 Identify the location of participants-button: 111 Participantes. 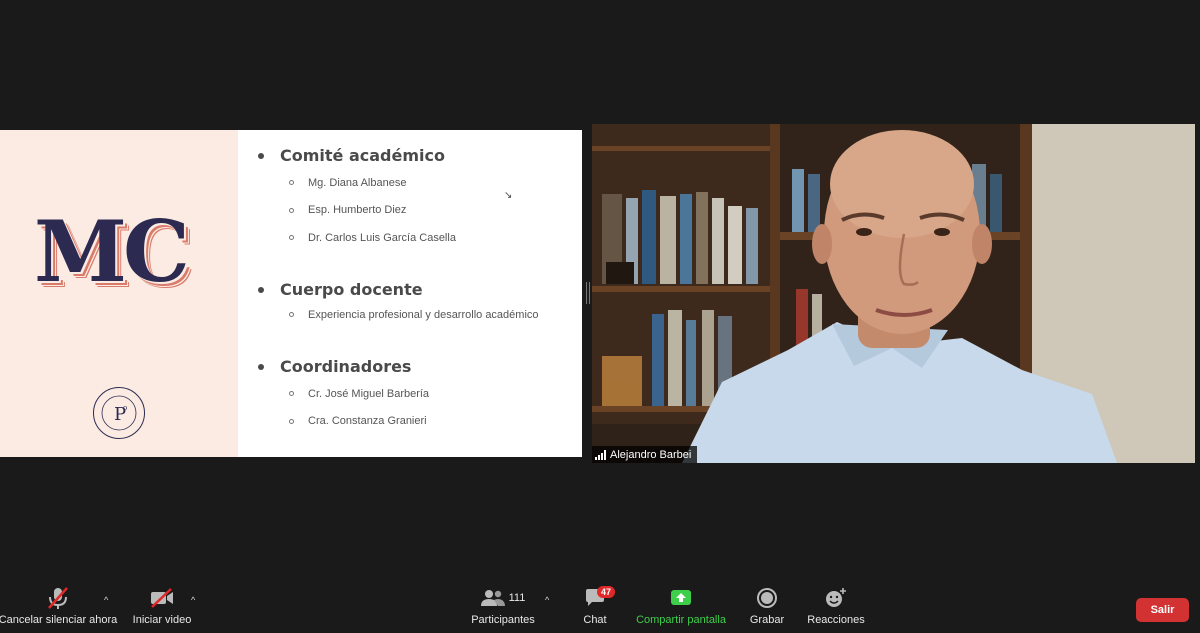
(503, 608).